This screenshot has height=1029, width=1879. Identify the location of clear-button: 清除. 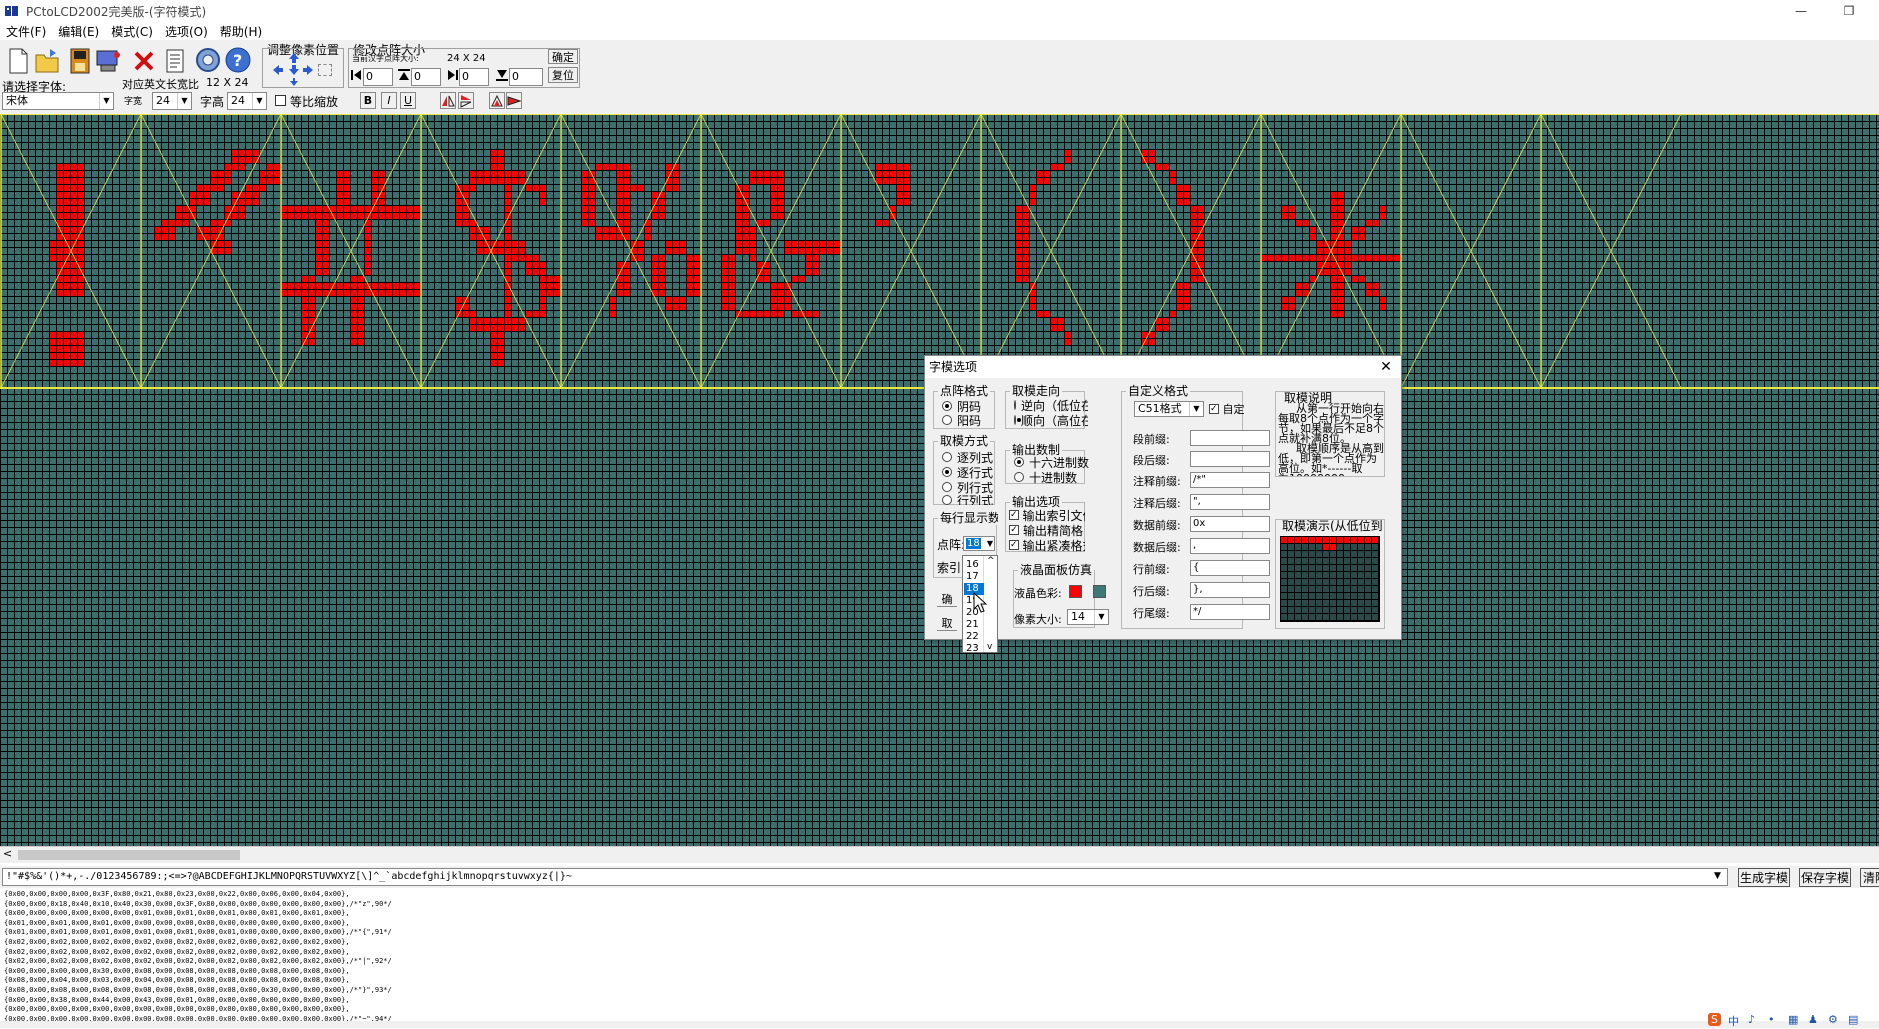
(1869, 877).